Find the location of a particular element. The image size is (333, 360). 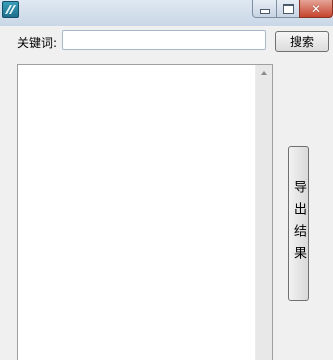

maximize-button is located at coordinates (288, 9).